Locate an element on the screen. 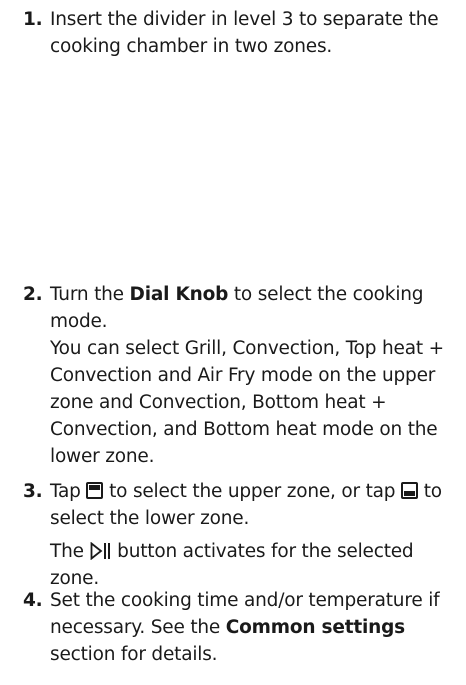 Image resolution: width=466 pixels, height=685 pixels. step-number: 1. is located at coordinates (33, 19).